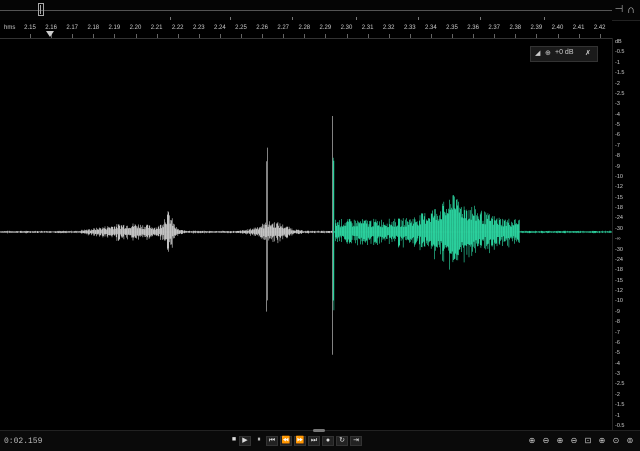 The height and width of the screenshot is (451, 640). Describe the element at coordinates (618, 239) in the screenshot. I see `db-scale-label: -∞` at that location.